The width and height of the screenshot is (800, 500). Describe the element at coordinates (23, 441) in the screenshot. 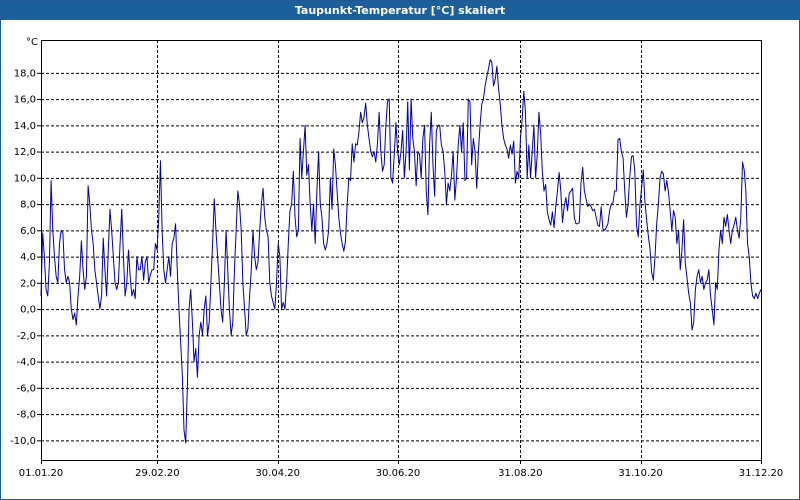

I see `y-tick-label: -10,0` at that location.